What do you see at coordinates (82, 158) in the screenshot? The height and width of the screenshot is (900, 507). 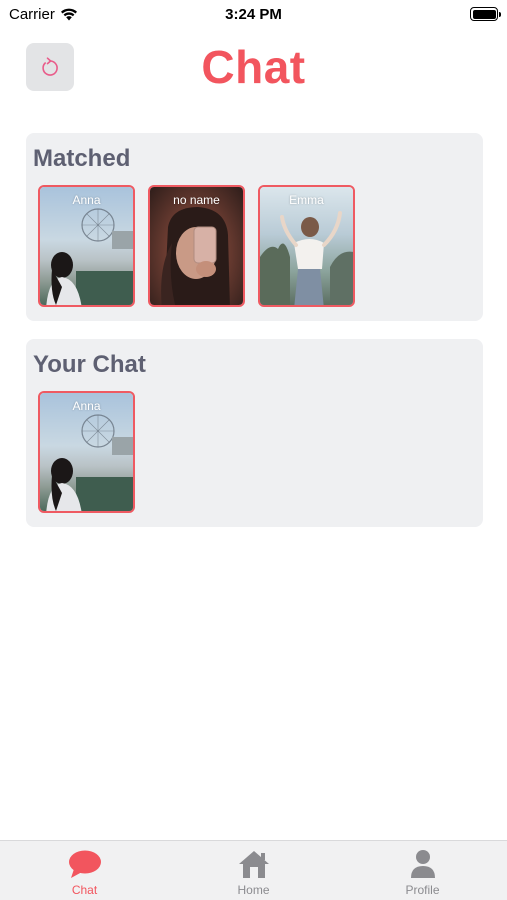 I see `matched-section-title: Matched` at bounding box center [82, 158].